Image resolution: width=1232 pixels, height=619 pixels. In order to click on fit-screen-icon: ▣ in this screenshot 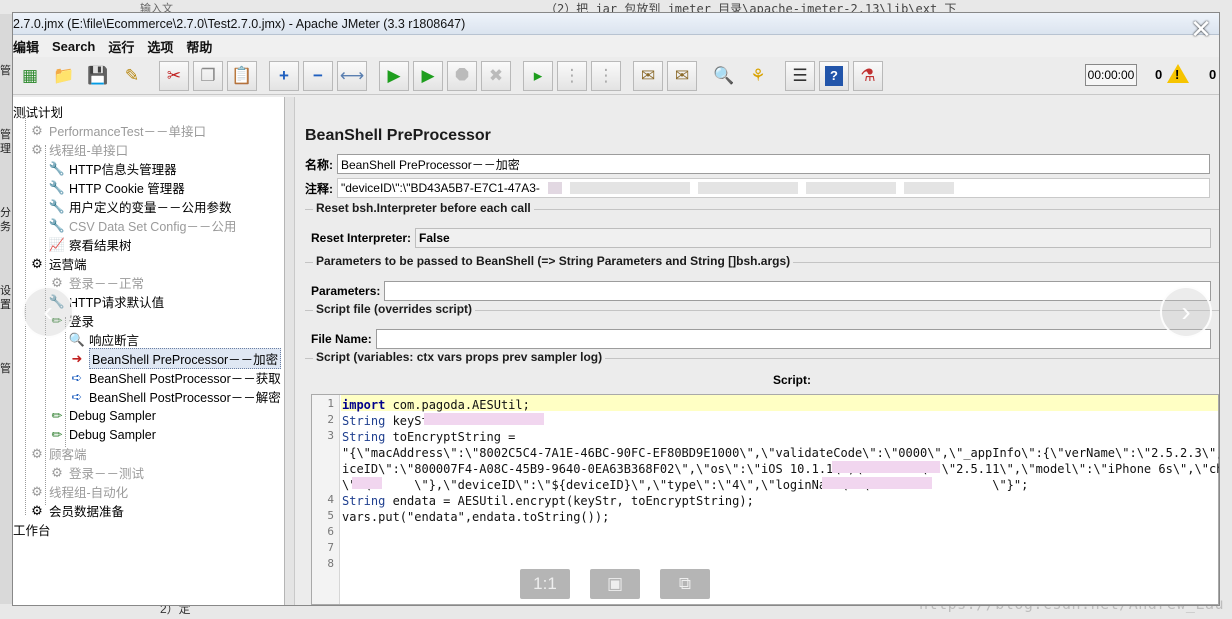, I will do `click(615, 583)`.